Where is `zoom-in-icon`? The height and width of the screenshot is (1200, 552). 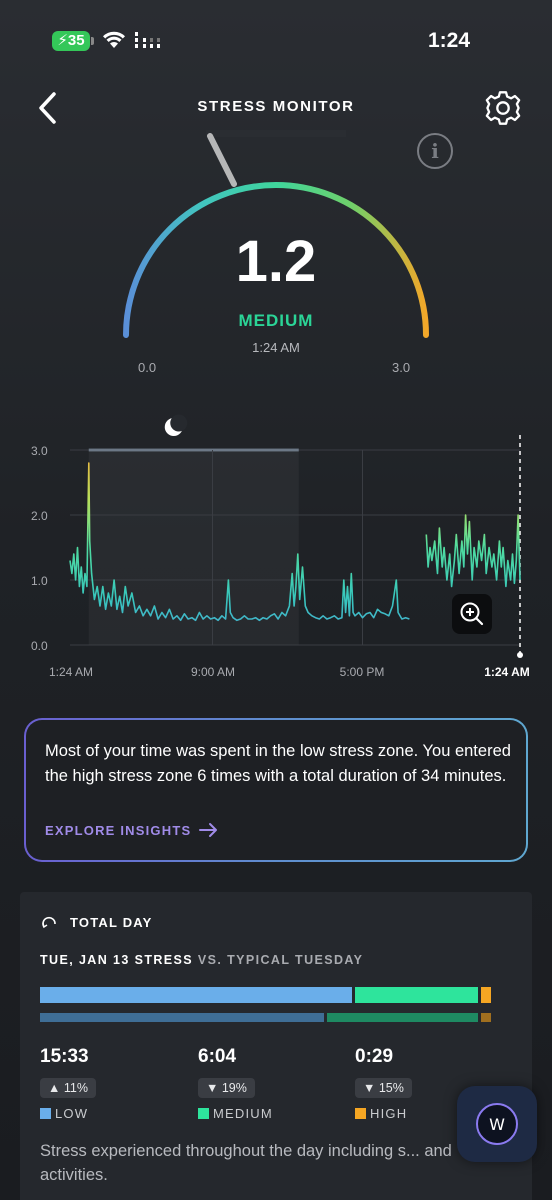 zoom-in-icon is located at coordinates (472, 614).